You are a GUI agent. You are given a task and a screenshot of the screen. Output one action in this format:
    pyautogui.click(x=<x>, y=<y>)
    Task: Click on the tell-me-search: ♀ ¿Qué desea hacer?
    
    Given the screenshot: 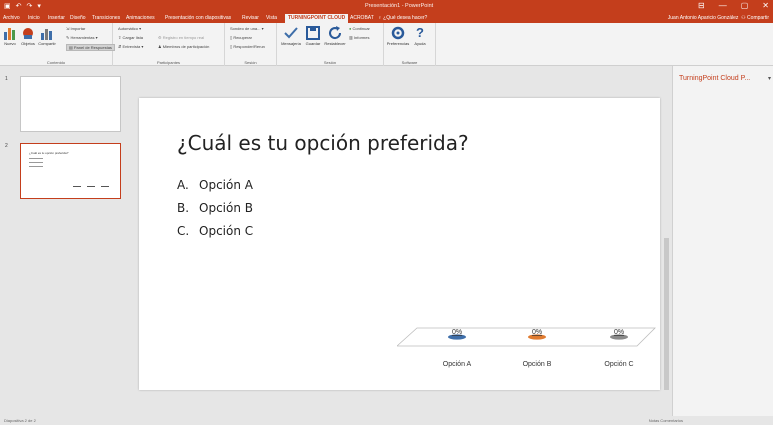 What is the action you would take?
    pyautogui.click(x=402, y=18)
    